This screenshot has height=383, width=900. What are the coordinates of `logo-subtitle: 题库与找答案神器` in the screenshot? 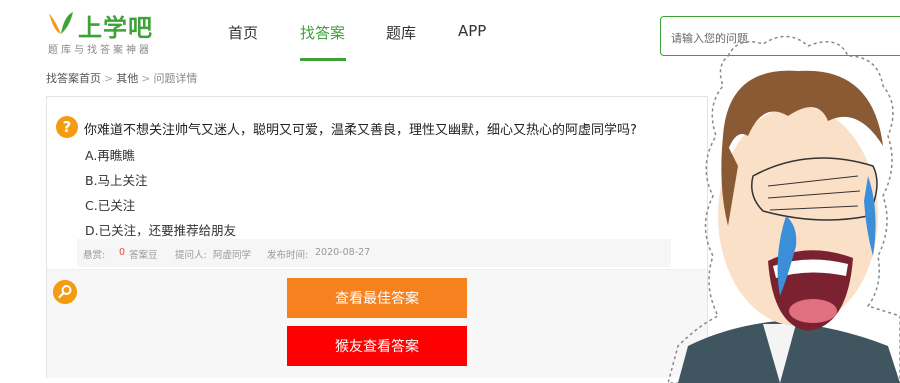 It's located at (100, 50).